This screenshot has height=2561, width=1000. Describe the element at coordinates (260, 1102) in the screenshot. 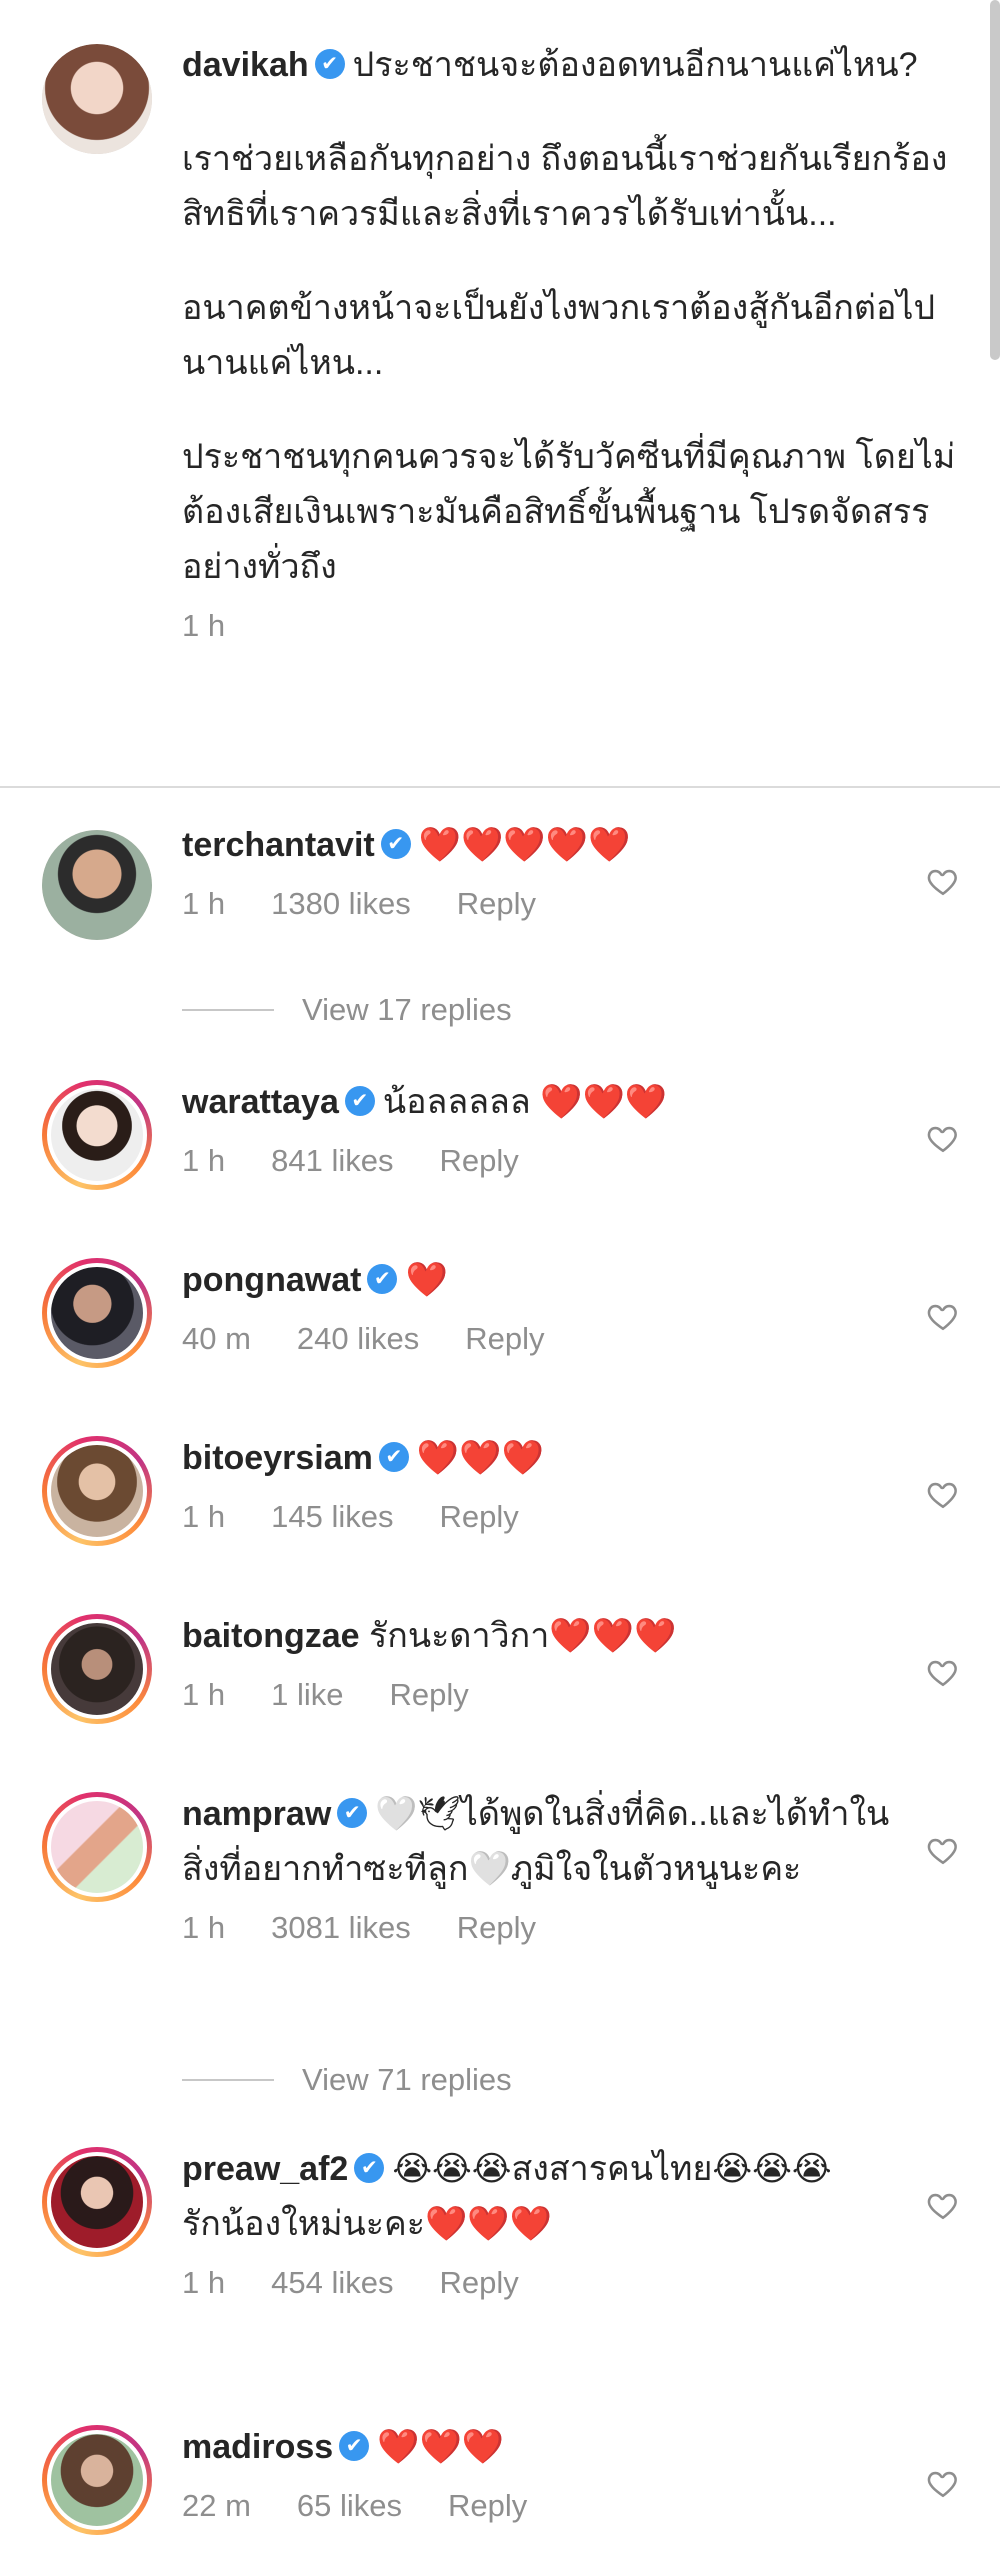

I see `username: warattaya` at that location.